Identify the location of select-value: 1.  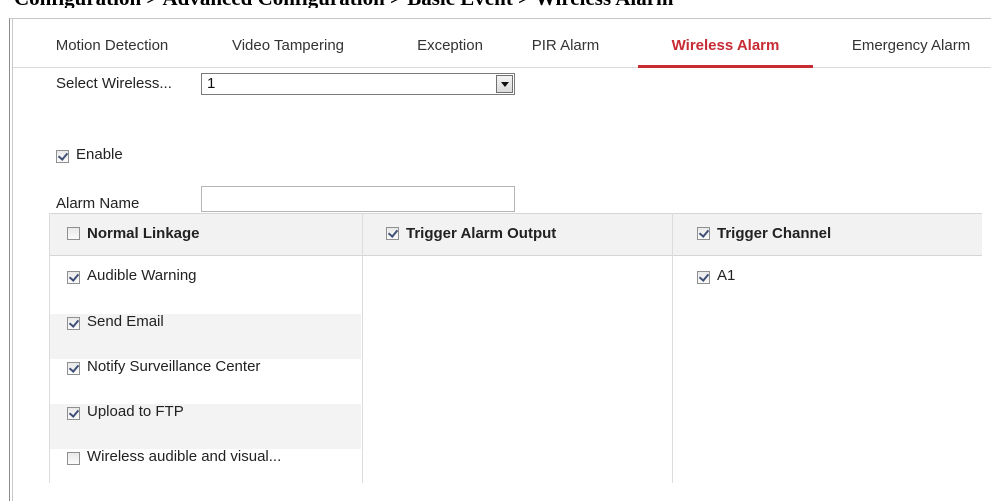
(211, 83).